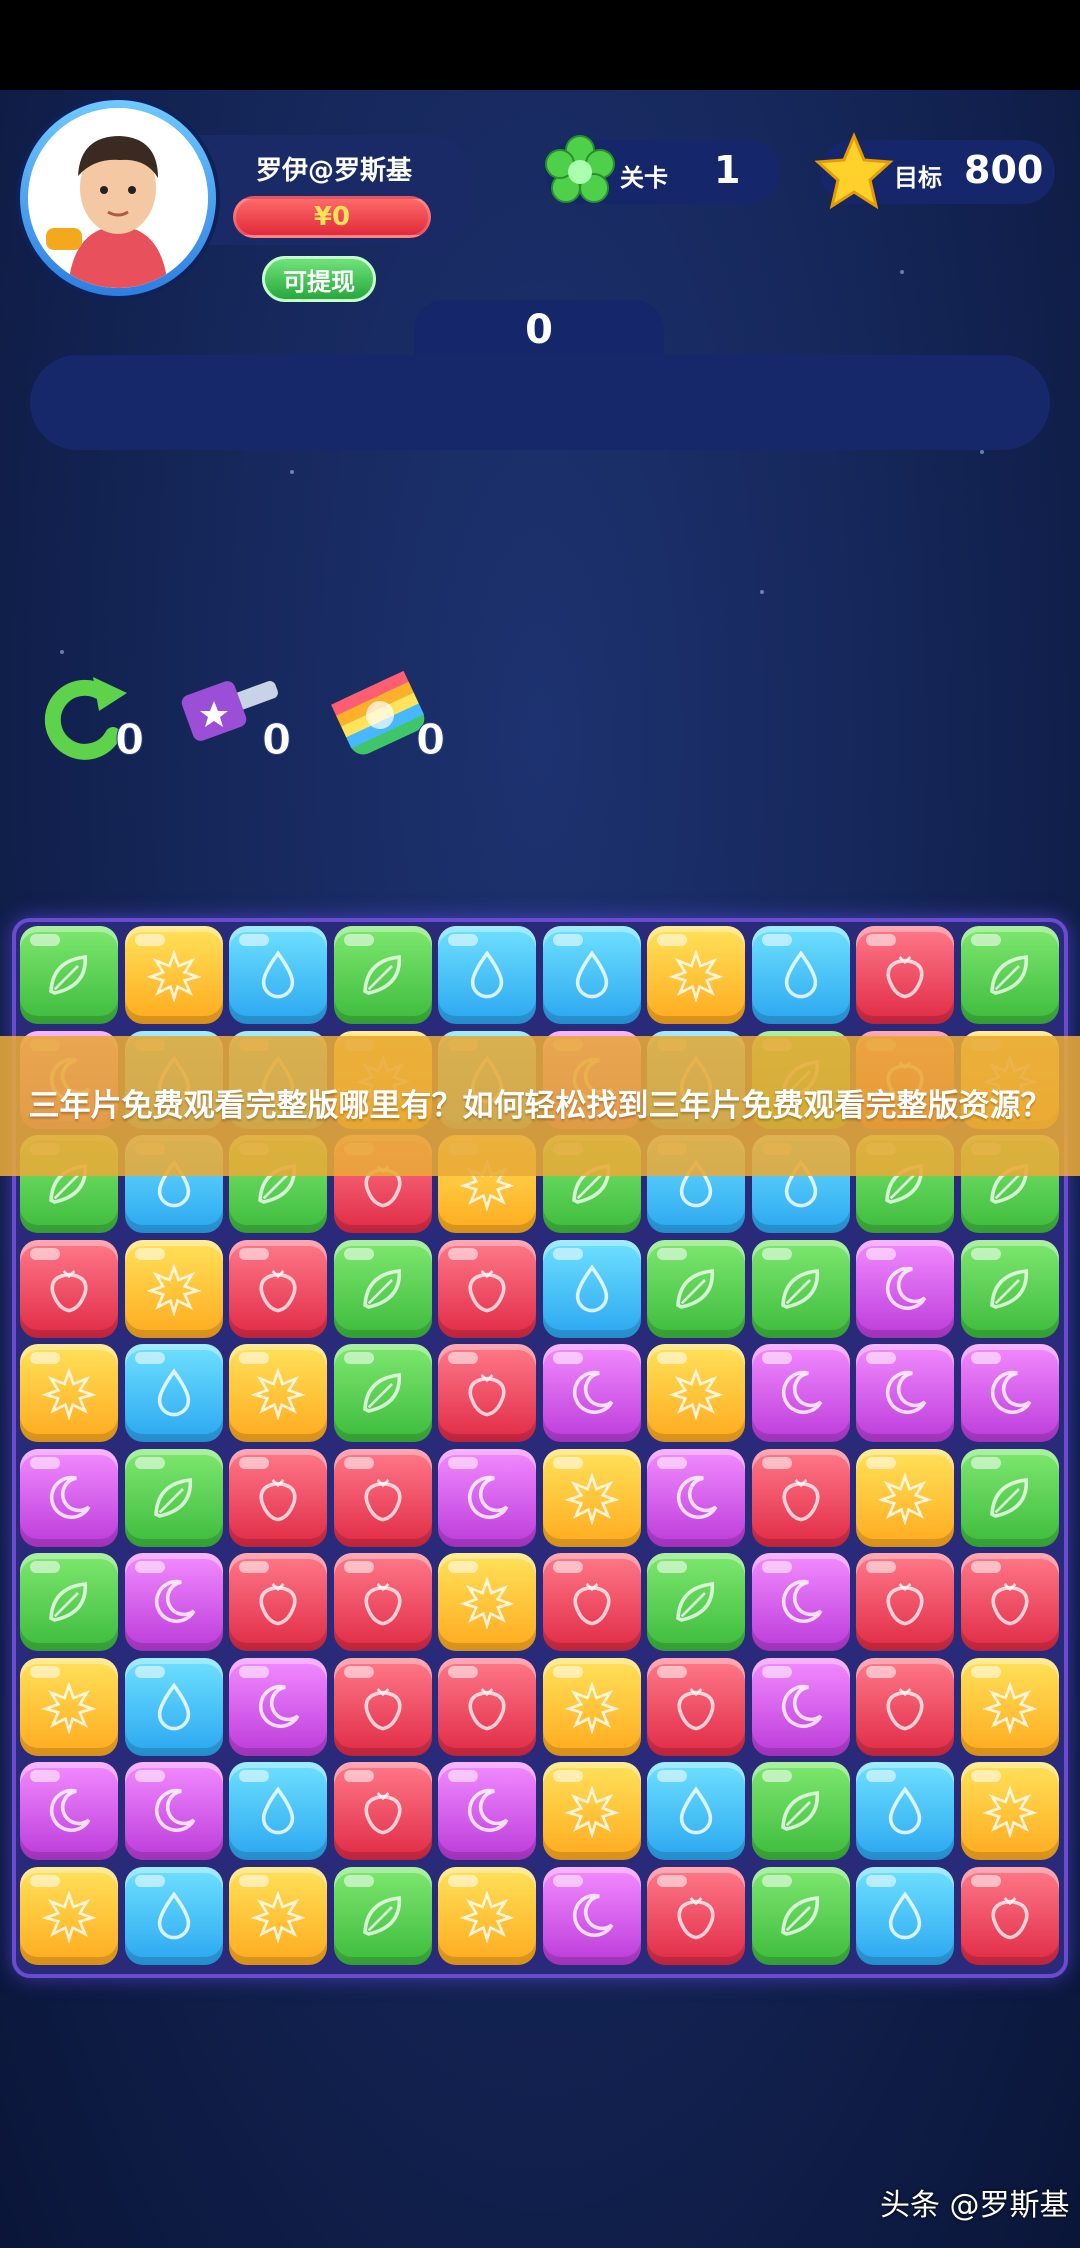  I want to click on rainbow-tool: 0, so click(400, 720).